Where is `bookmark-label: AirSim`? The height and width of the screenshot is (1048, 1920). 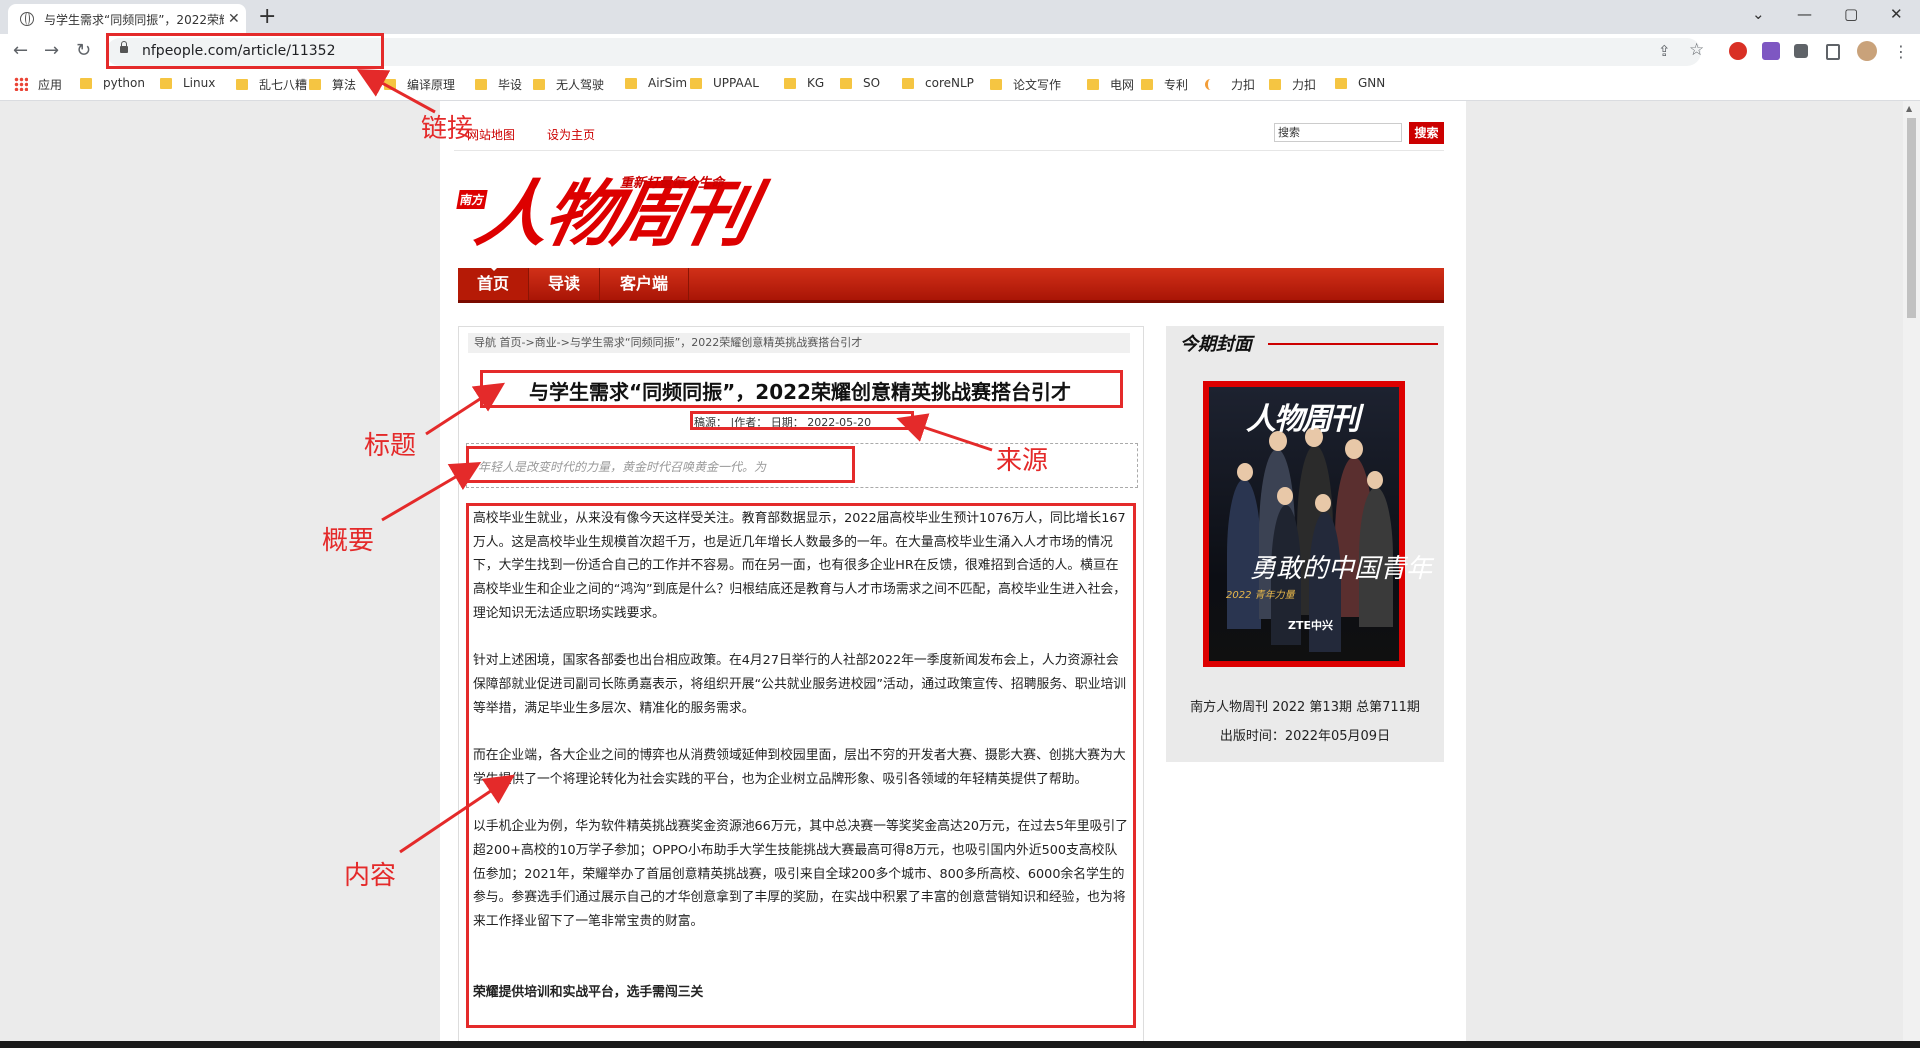 bookmark-label: AirSim is located at coordinates (668, 83).